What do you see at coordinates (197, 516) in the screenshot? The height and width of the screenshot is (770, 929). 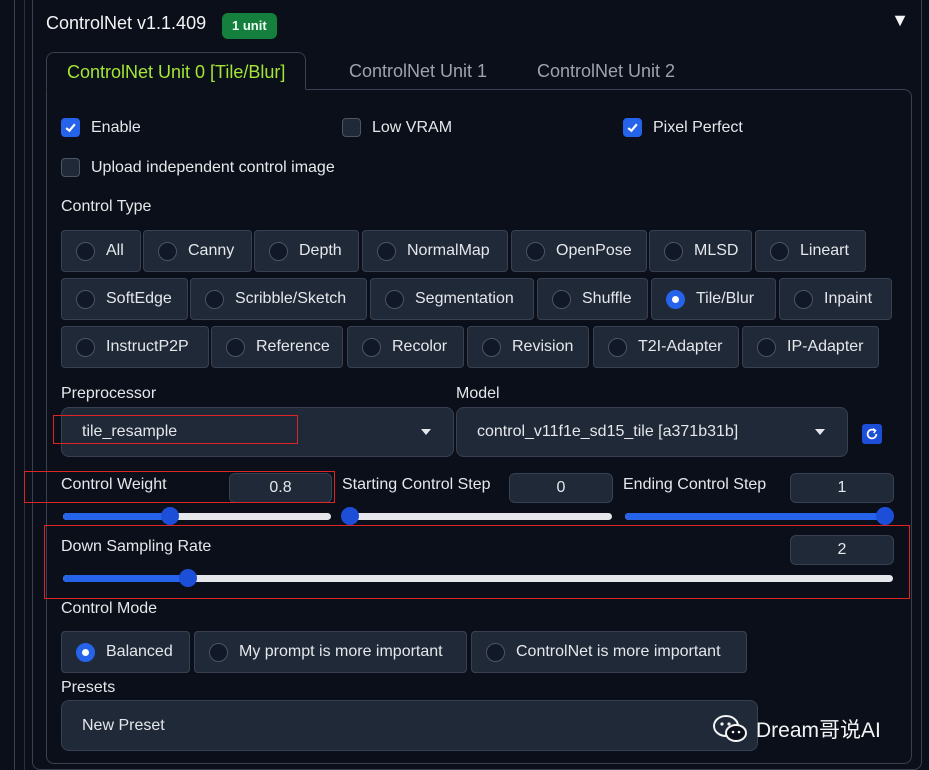 I see `control-weight-slider` at bounding box center [197, 516].